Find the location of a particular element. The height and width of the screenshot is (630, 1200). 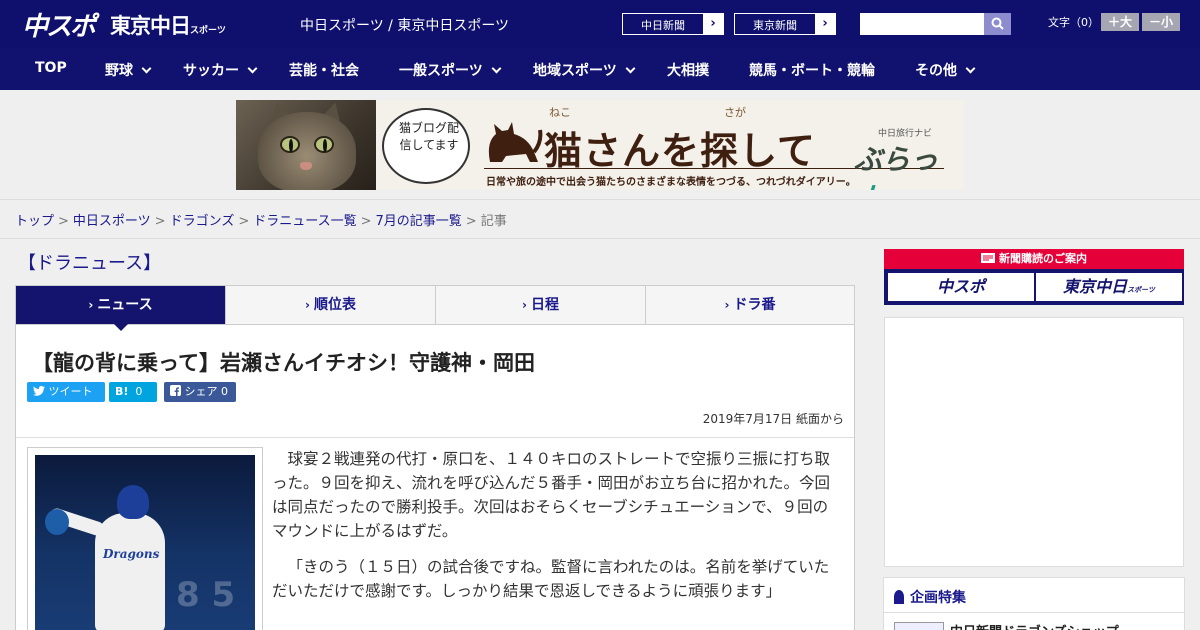

tokyo-chunichi-logo: 東京中日スポーツ is located at coordinates (168, 25).